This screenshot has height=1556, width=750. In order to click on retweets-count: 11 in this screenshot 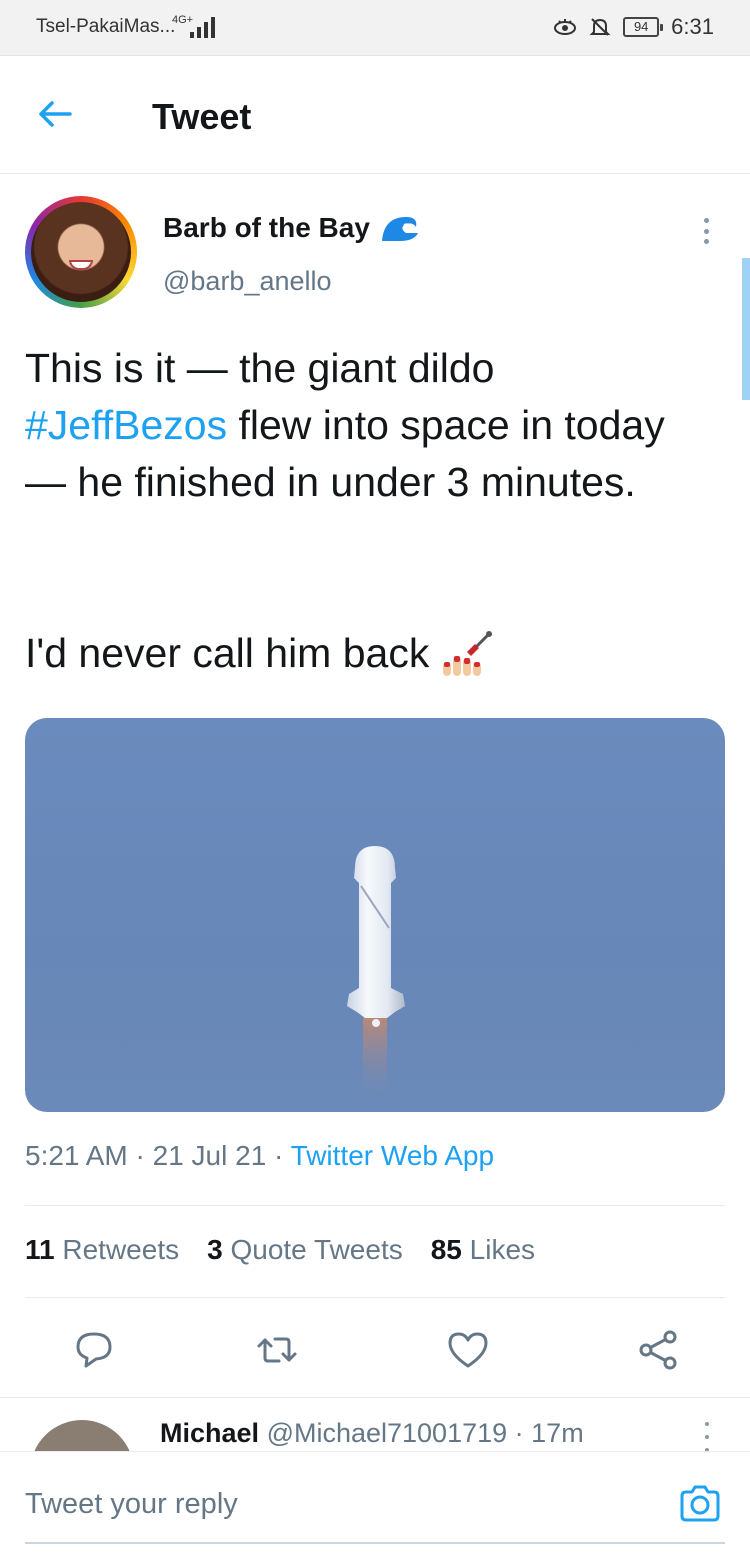, I will do `click(40, 1249)`.